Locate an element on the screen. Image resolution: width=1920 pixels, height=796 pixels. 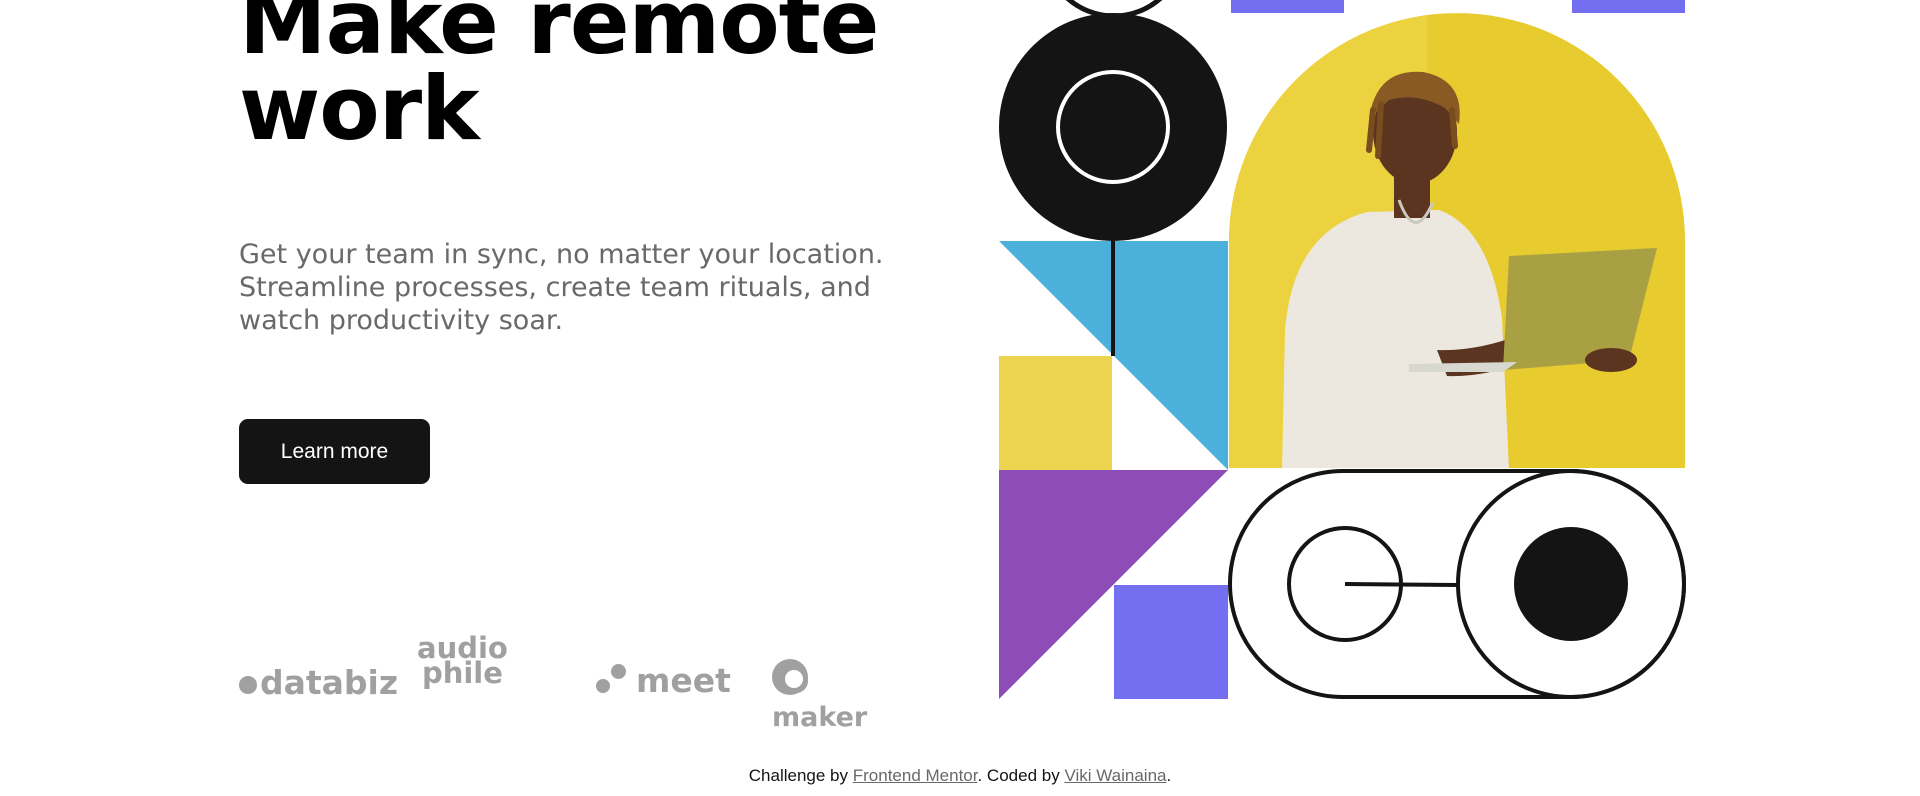
yellow-square-shape is located at coordinates (1055, 413).